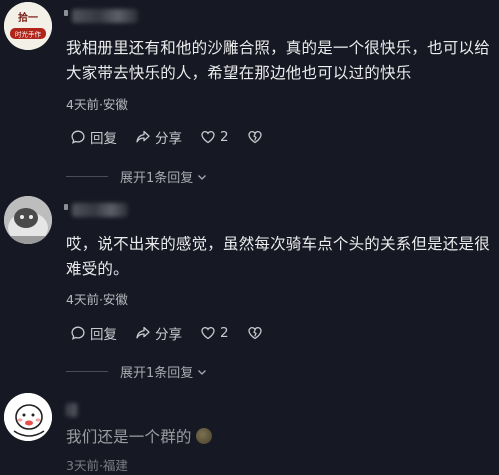 The height and width of the screenshot is (475, 499). What do you see at coordinates (28, 34) in the screenshot?
I see `svg-text: 时光手作` at bounding box center [28, 34].